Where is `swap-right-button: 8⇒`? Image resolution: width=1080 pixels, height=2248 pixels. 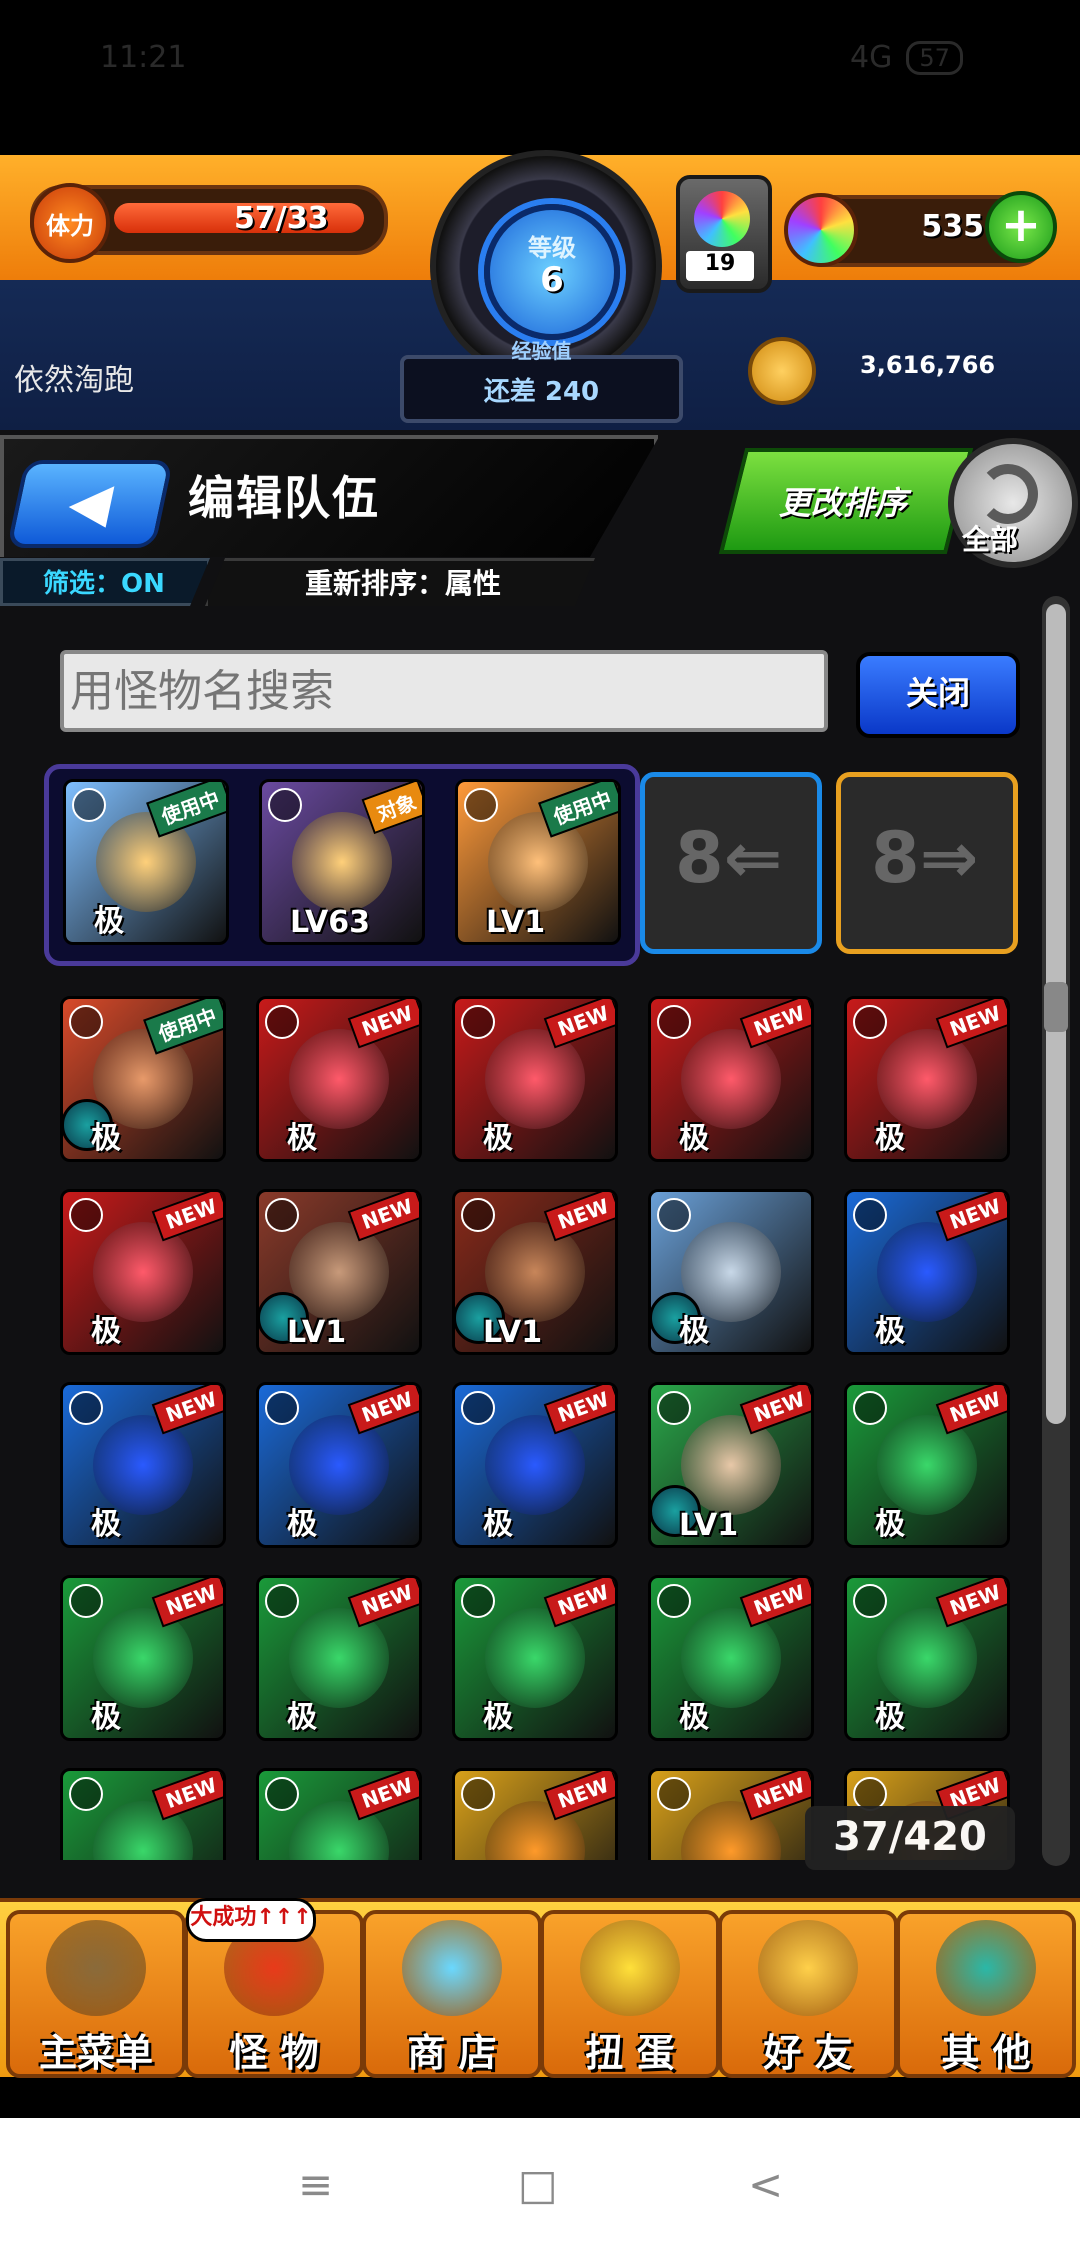
swap-right-button: 8⇒ is located at coordinates (927, 863).